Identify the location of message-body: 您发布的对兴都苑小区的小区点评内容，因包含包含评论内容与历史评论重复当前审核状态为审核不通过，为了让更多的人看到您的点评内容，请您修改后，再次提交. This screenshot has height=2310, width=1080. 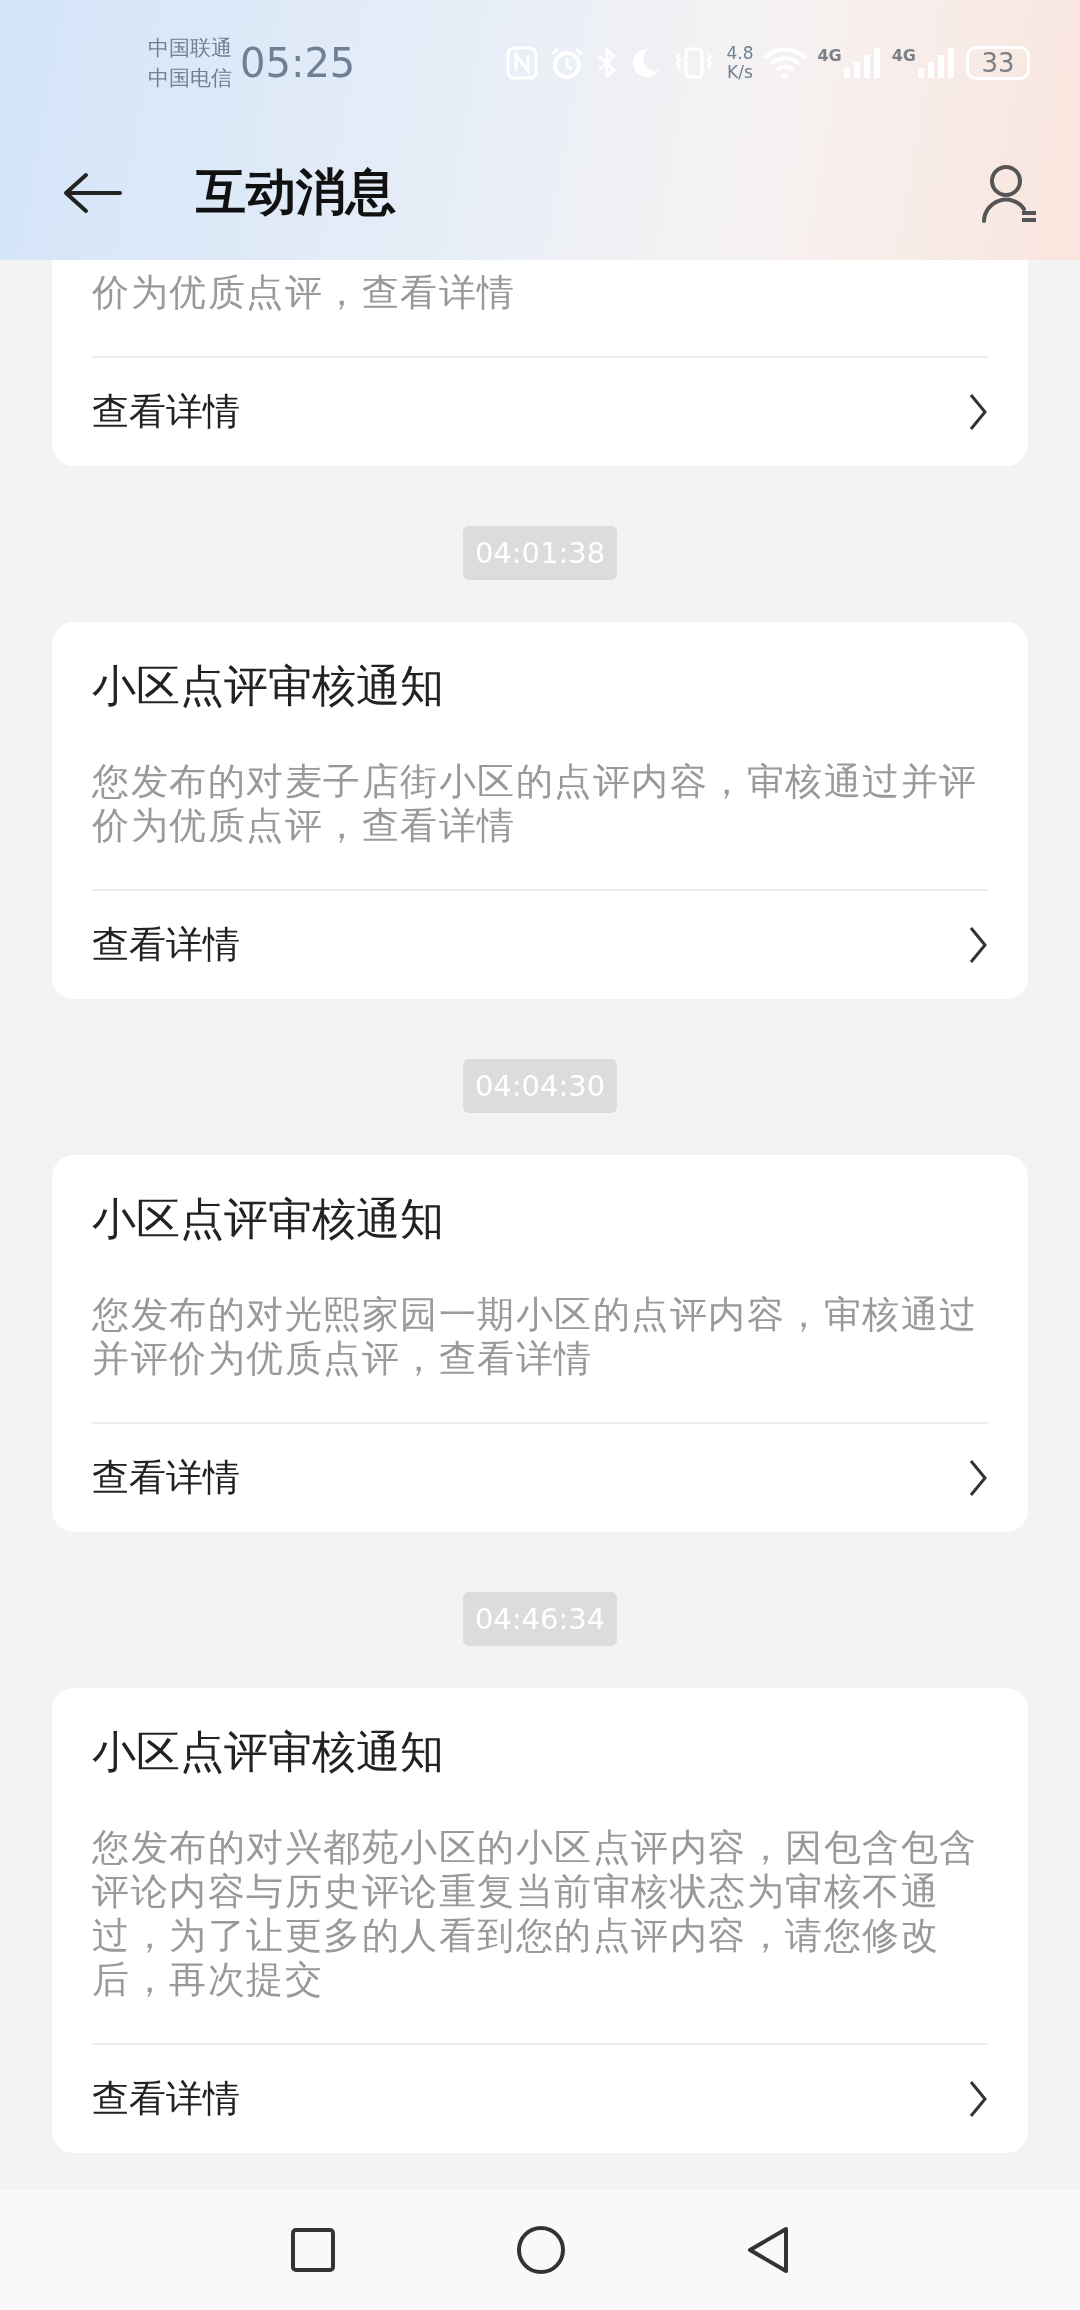
(535, 1914).